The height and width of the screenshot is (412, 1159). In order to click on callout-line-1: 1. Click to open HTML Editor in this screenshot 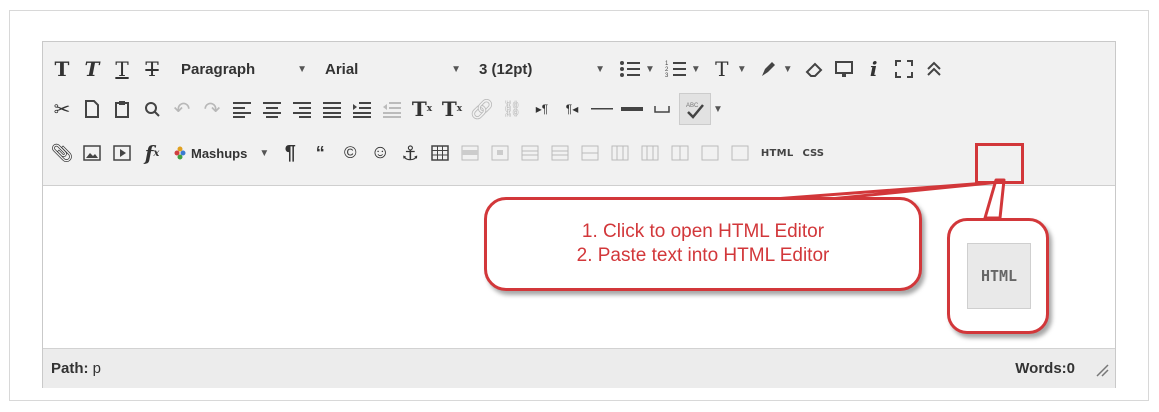, I will do `click(703, 231)`.